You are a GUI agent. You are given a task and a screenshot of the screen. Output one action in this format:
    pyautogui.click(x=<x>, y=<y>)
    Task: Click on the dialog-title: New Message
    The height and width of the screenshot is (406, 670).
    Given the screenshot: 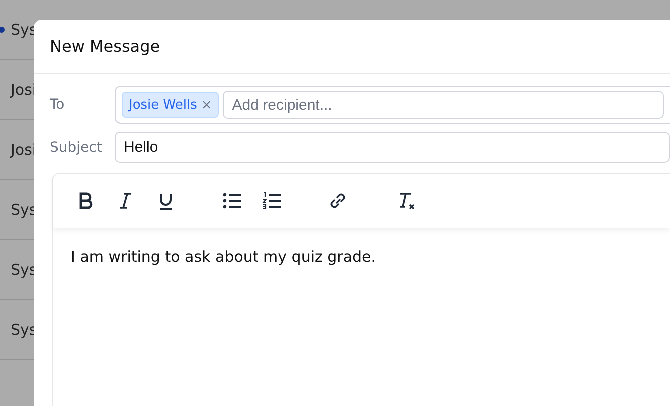 What is the action you would take?
    pyautogui.click(x=105, y=46)
    